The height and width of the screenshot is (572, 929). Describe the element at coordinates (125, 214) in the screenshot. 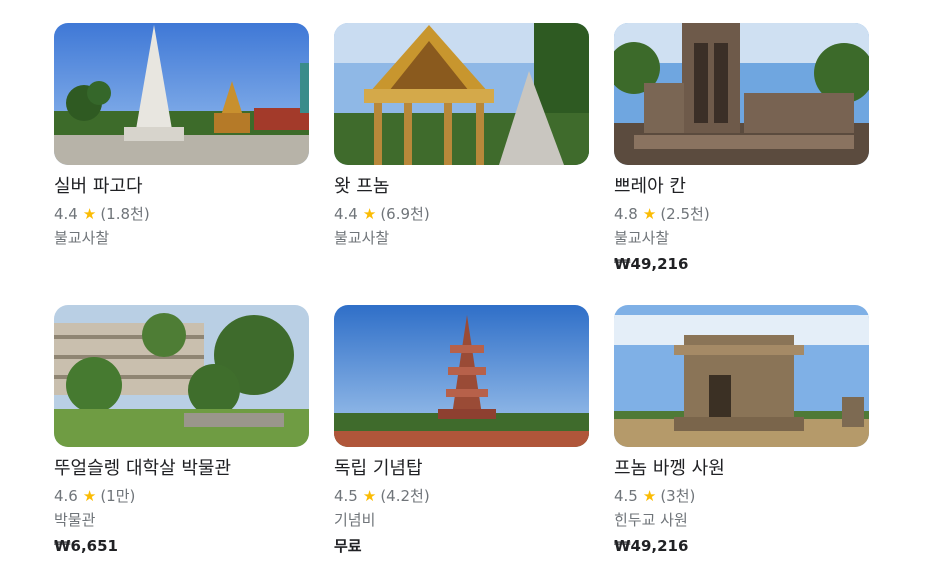

I see `review-count: (1.8천)` at that location.